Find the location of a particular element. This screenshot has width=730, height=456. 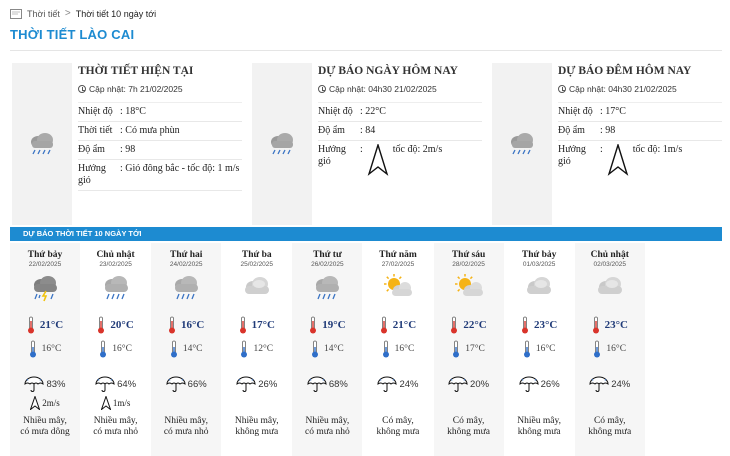

title-divider is located at coordinates (366, 50).